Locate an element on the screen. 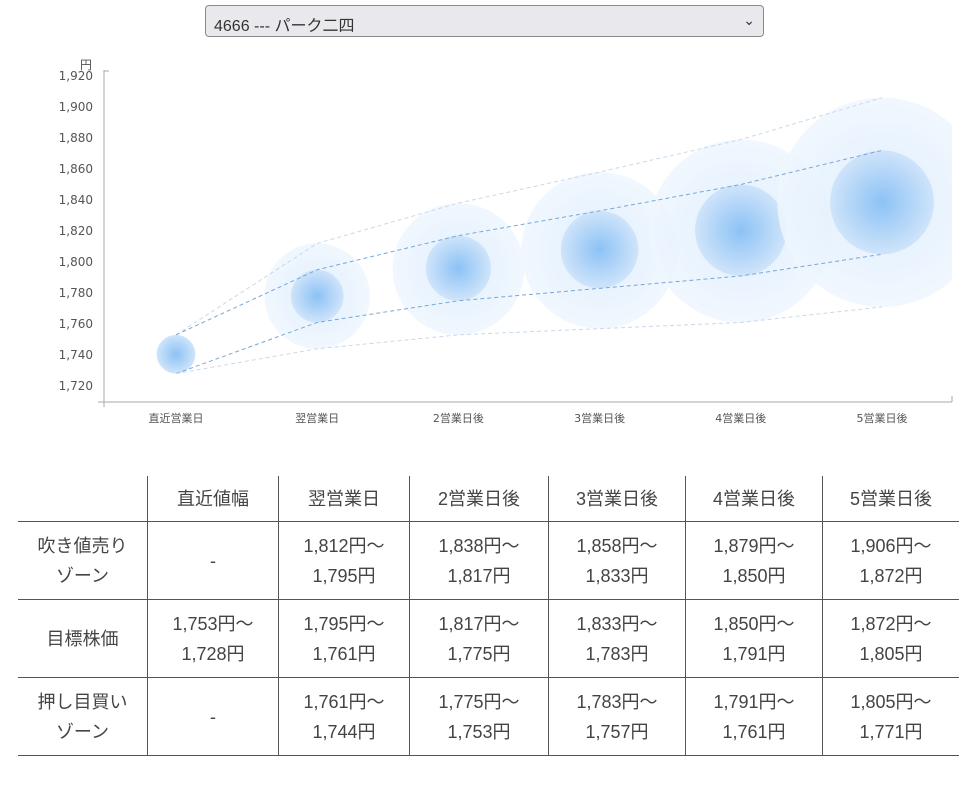 The width and height of the screenshot is (969, 793). table-cell: 1,761円～ 1,744円 is located at coordinates (344, 716).